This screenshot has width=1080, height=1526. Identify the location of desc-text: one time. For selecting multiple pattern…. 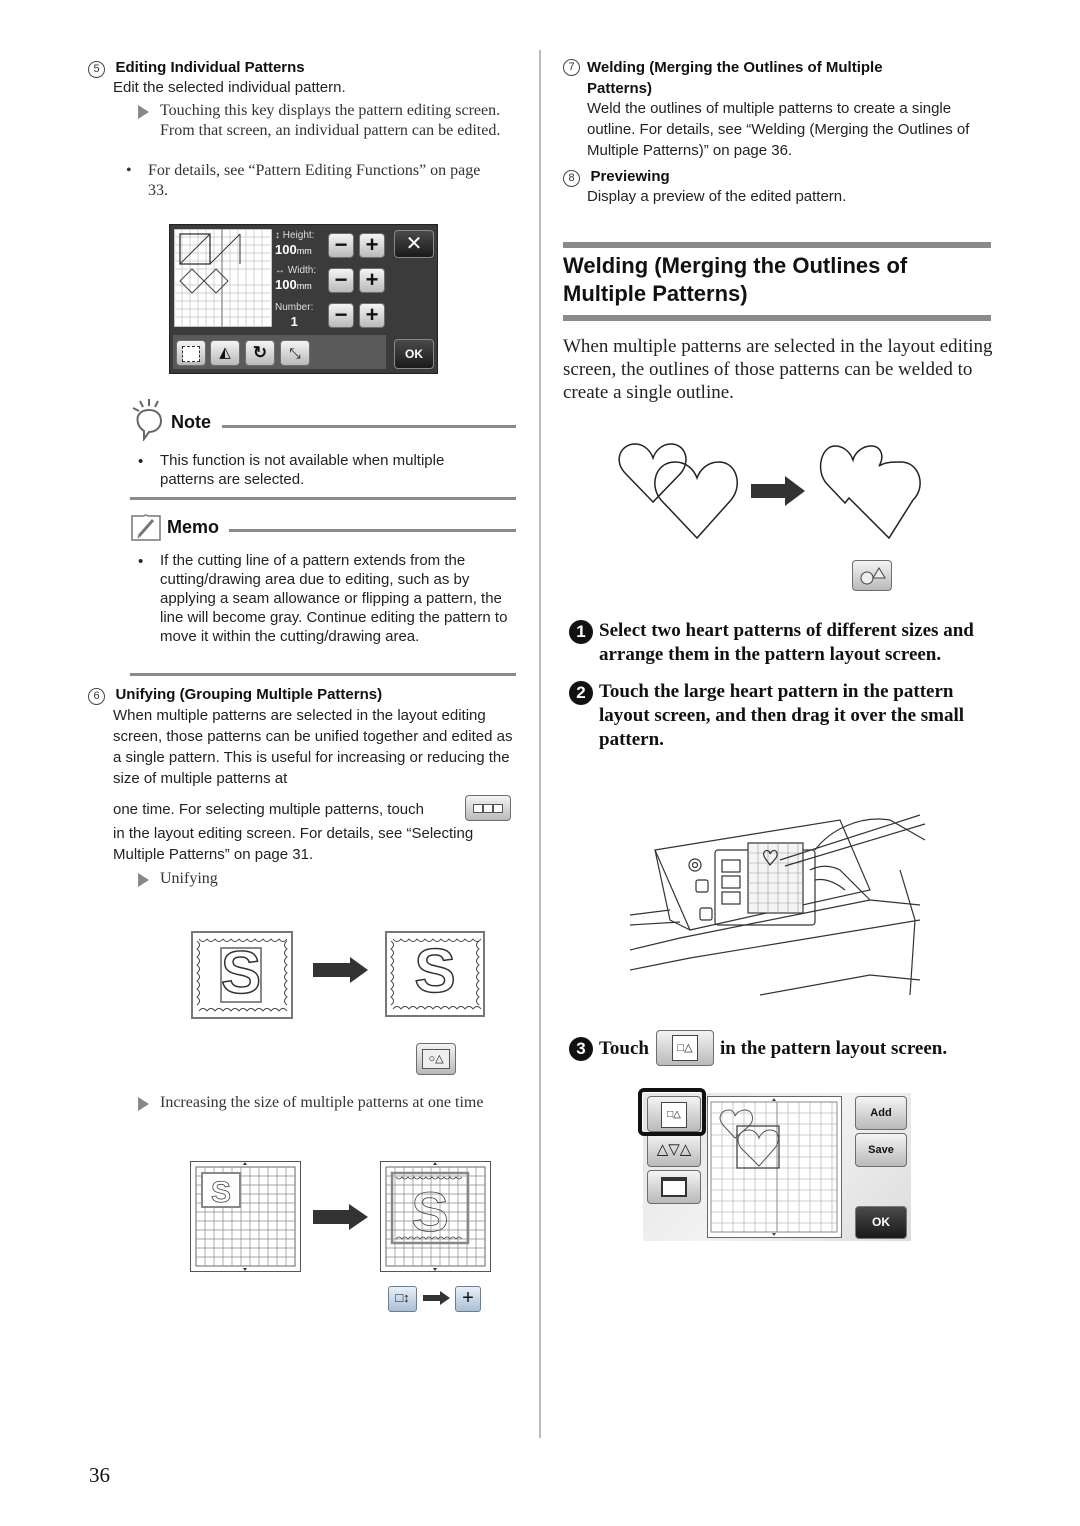
(268, 809).